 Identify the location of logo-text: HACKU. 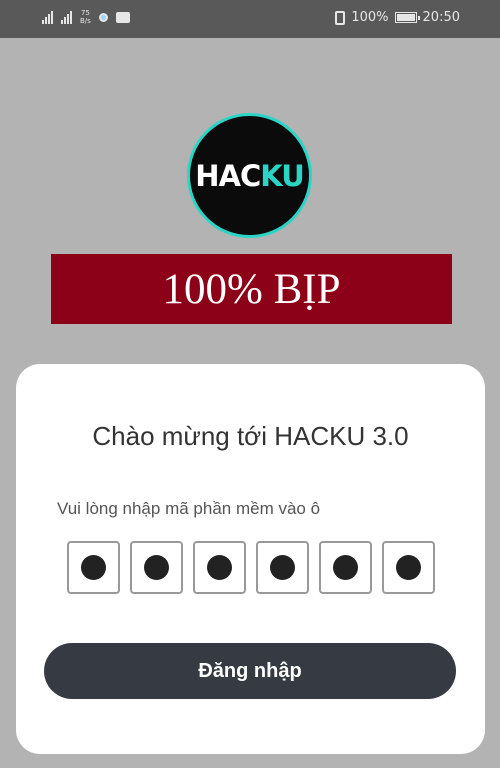
(250, 175).